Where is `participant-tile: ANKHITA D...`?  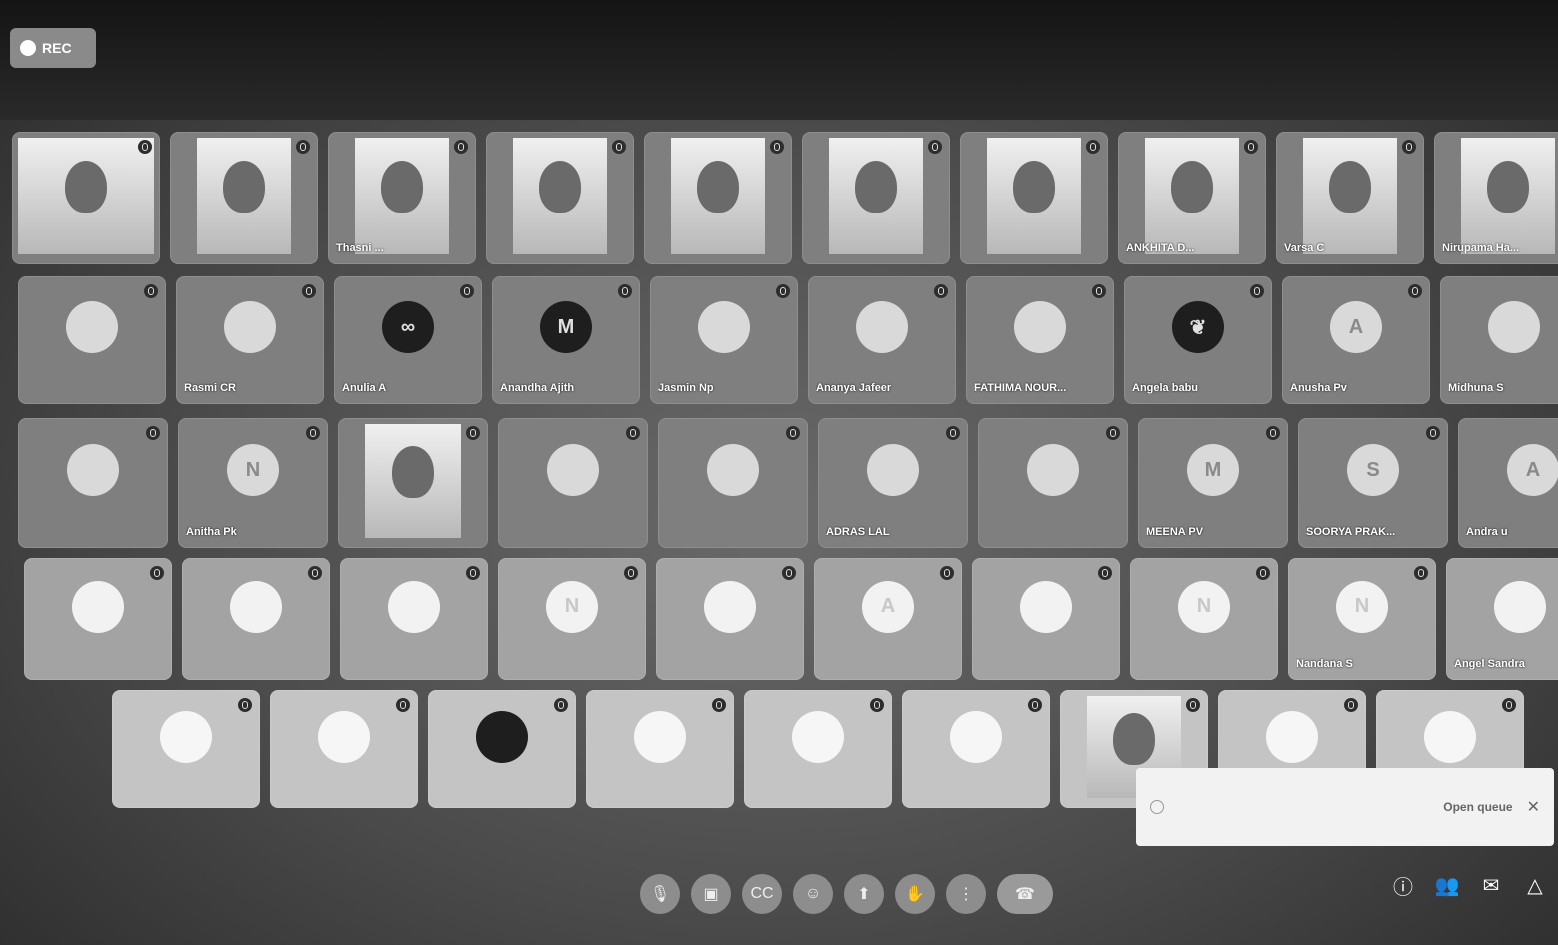 participant-tile: ANKHITA D... is located at coordinates (1192, 198).